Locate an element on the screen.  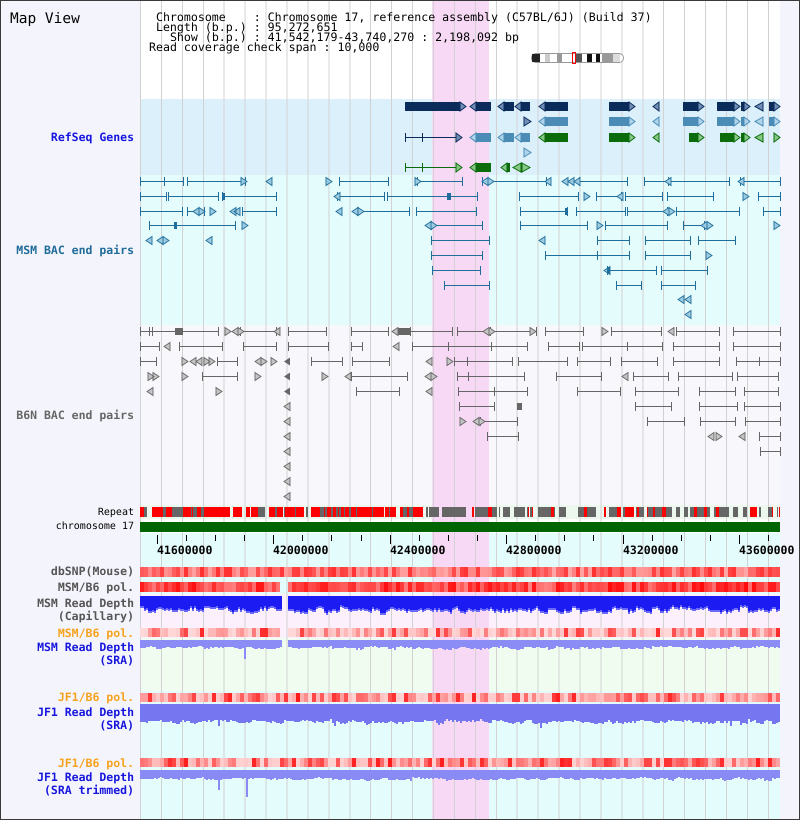
axis-tick-label: 42400000 is located at coordinates (418, 550).